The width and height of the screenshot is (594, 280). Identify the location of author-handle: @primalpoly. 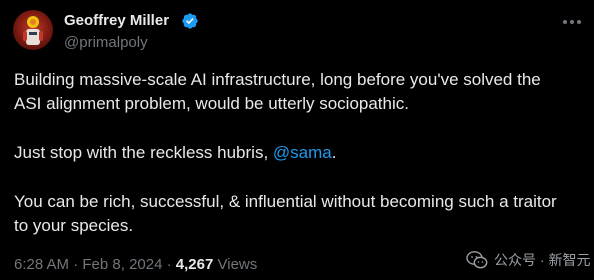
(106, 42).